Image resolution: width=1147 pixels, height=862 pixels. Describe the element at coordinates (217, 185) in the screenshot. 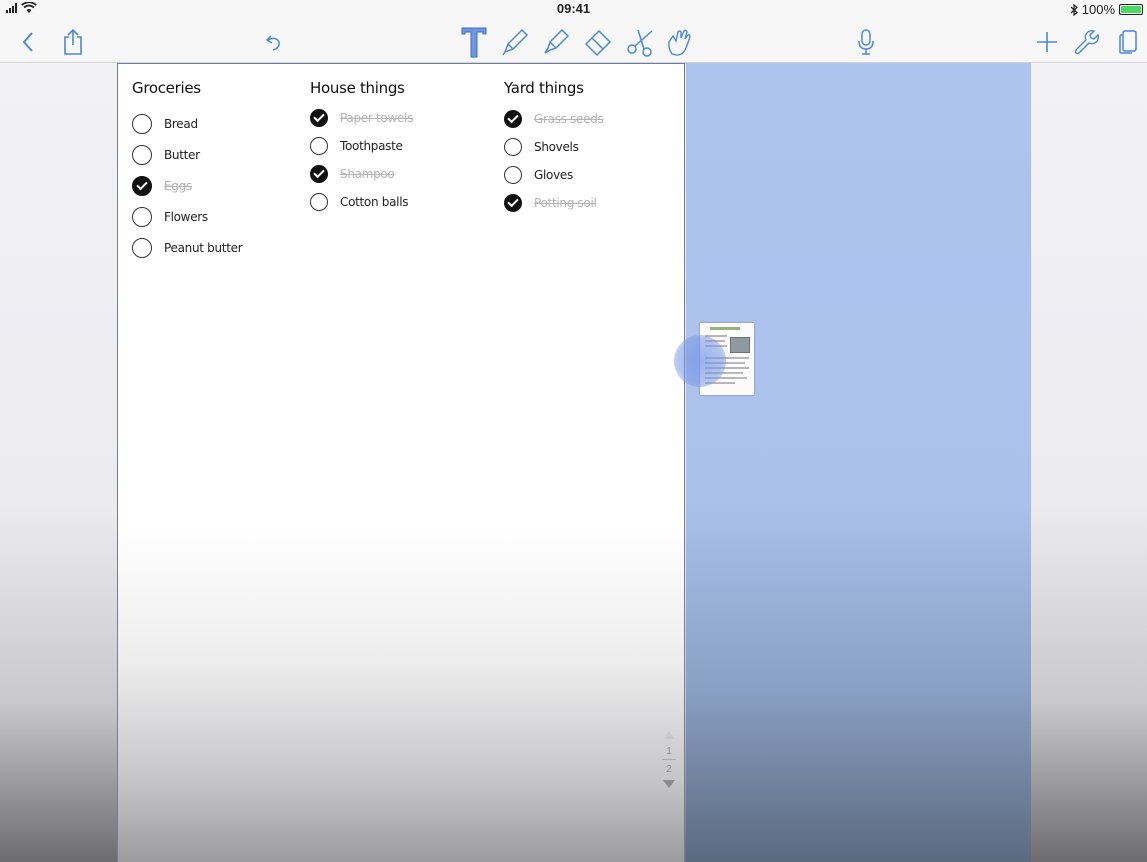

I see `checklist-item: Eggs` at that location.